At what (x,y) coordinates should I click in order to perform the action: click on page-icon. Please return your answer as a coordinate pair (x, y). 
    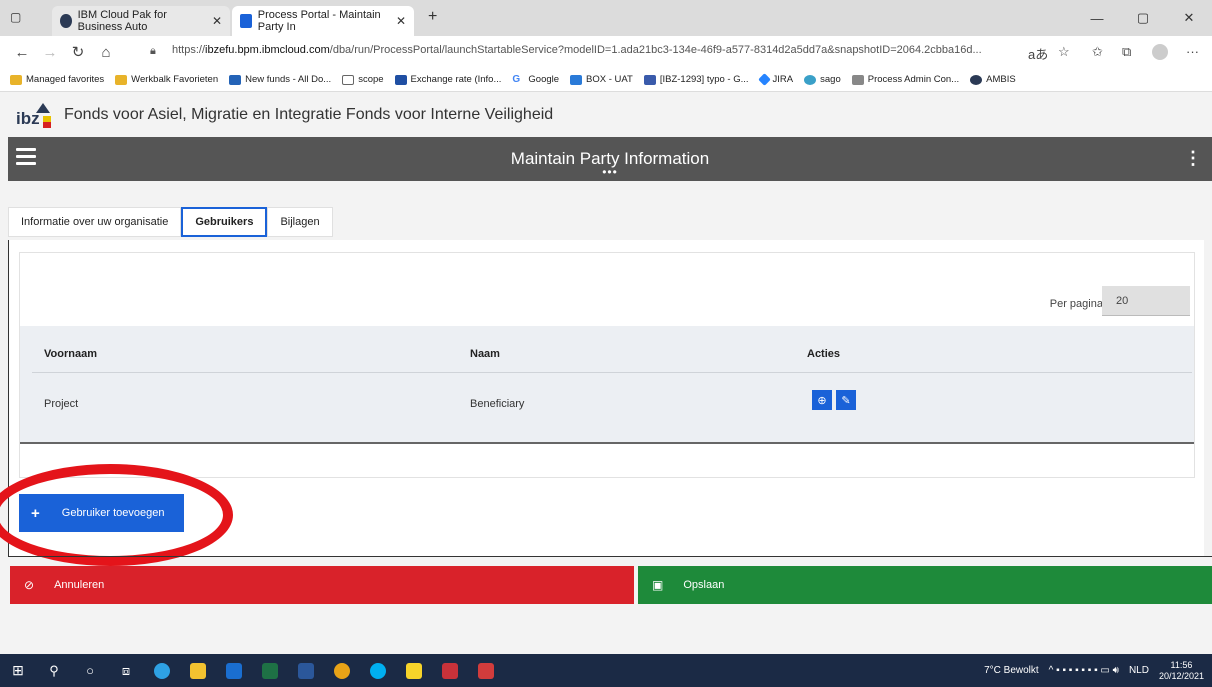
    Looking at the image, I should click on (348, 79).